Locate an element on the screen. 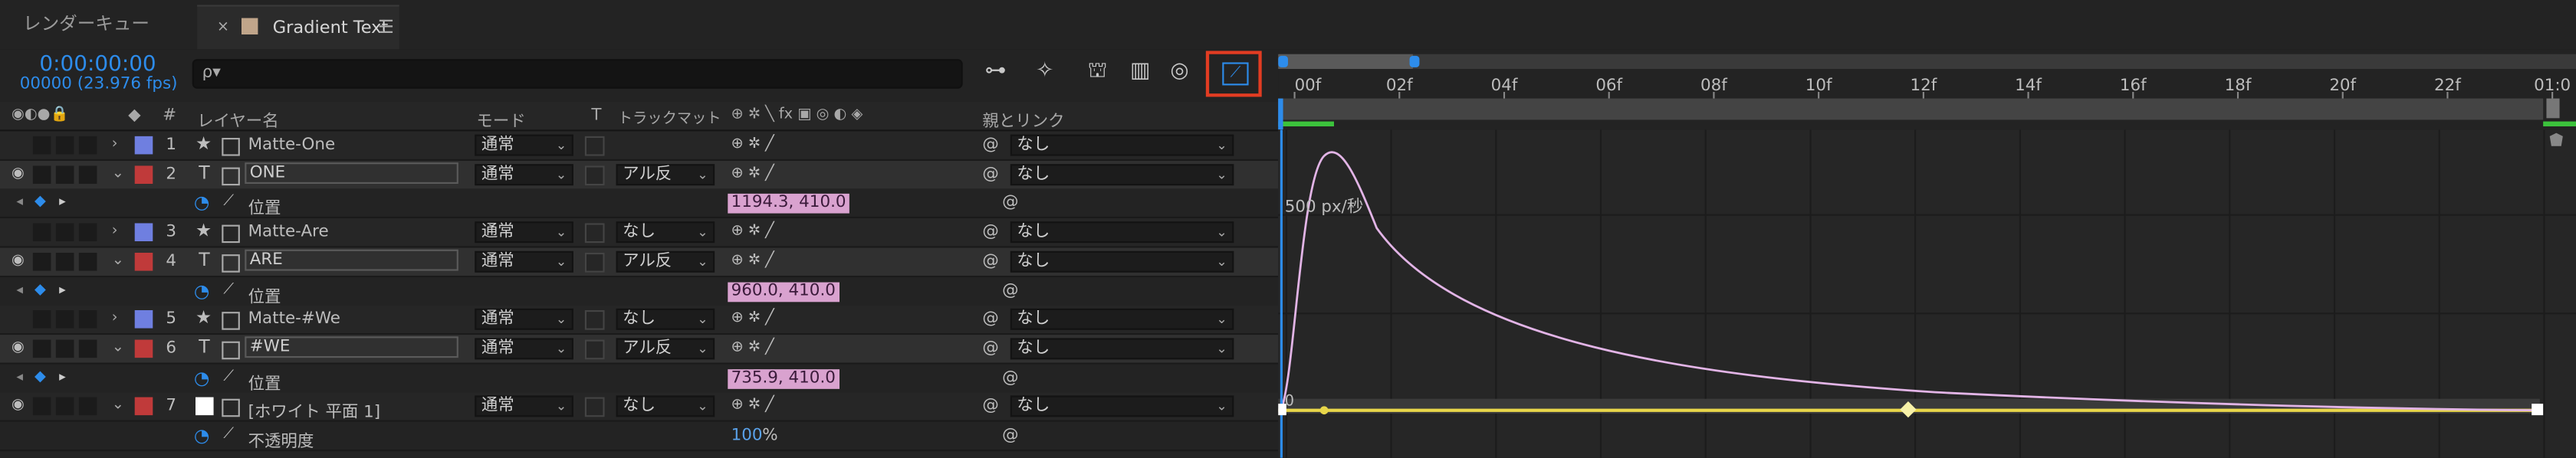 This screenshot has width=2576, height=458. layer-row: › 1 ★ Matte-One 通常 ⌄ ⊕ ✲ ╱ @ なし ⌄ is located at coordinates (640, 146).